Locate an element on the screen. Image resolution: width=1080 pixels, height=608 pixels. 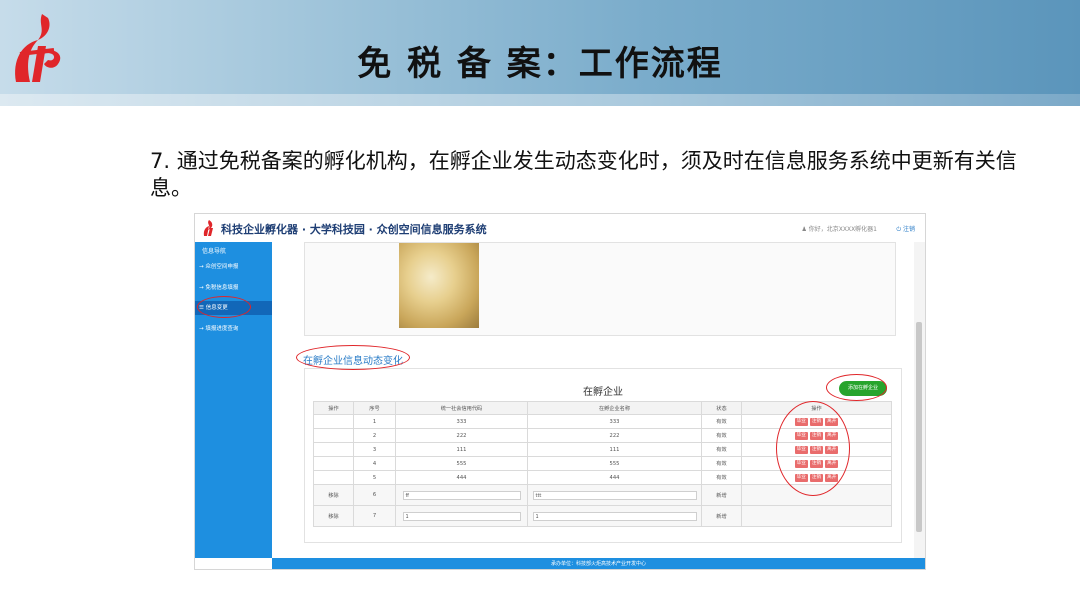
torch-logo-icon is located at coordinates (208, 228).